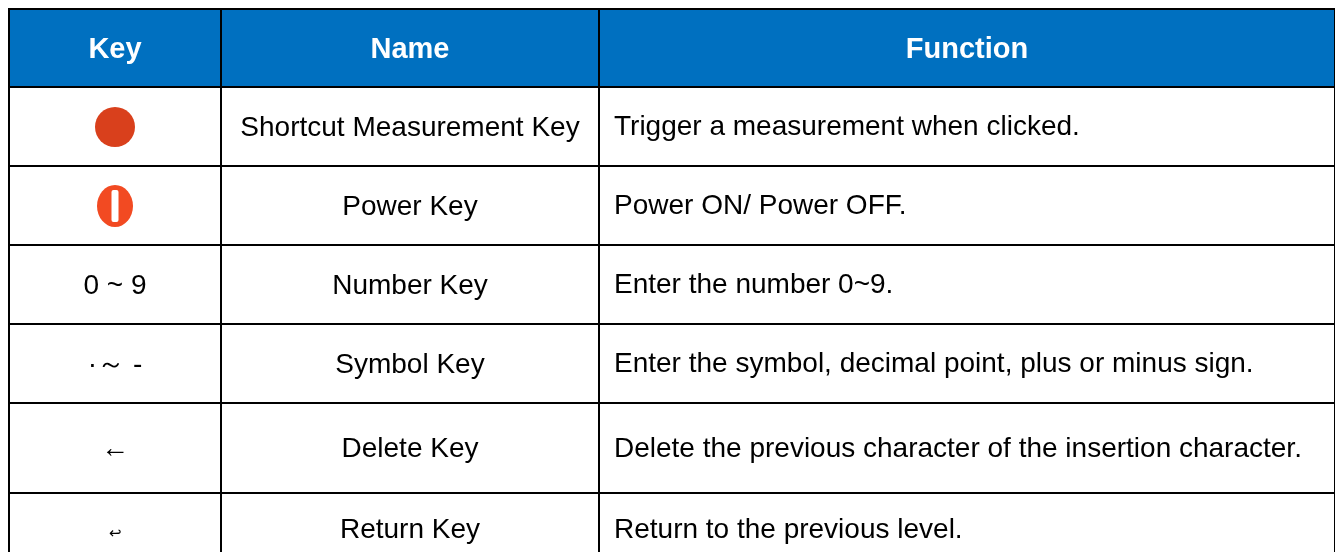 The height and width of the screenshot is (552, 1335). What do you see at coordinates (410, 284) in the screenshot?
I see `table-cell: Number Key` at bounding box center [410, 284].